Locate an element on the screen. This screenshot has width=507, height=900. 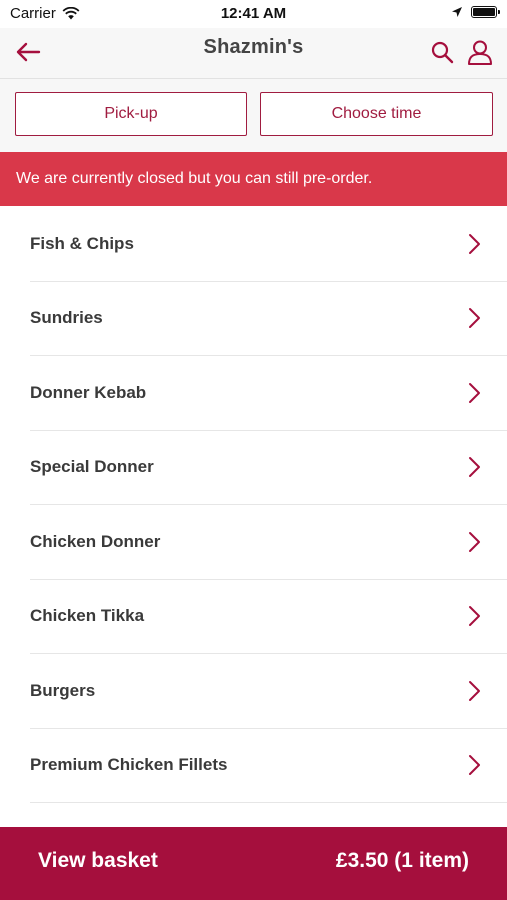
menu-category-item: Sundries is located at coordinates (268, 319).